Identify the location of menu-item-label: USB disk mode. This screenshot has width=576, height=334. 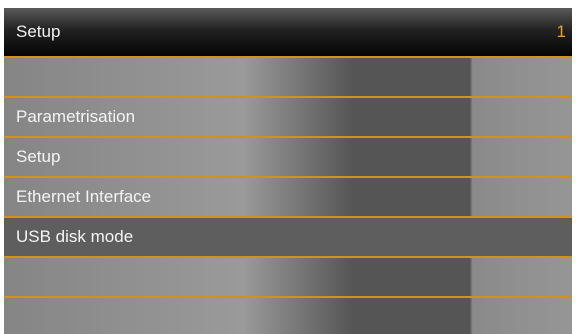
(75, 236).